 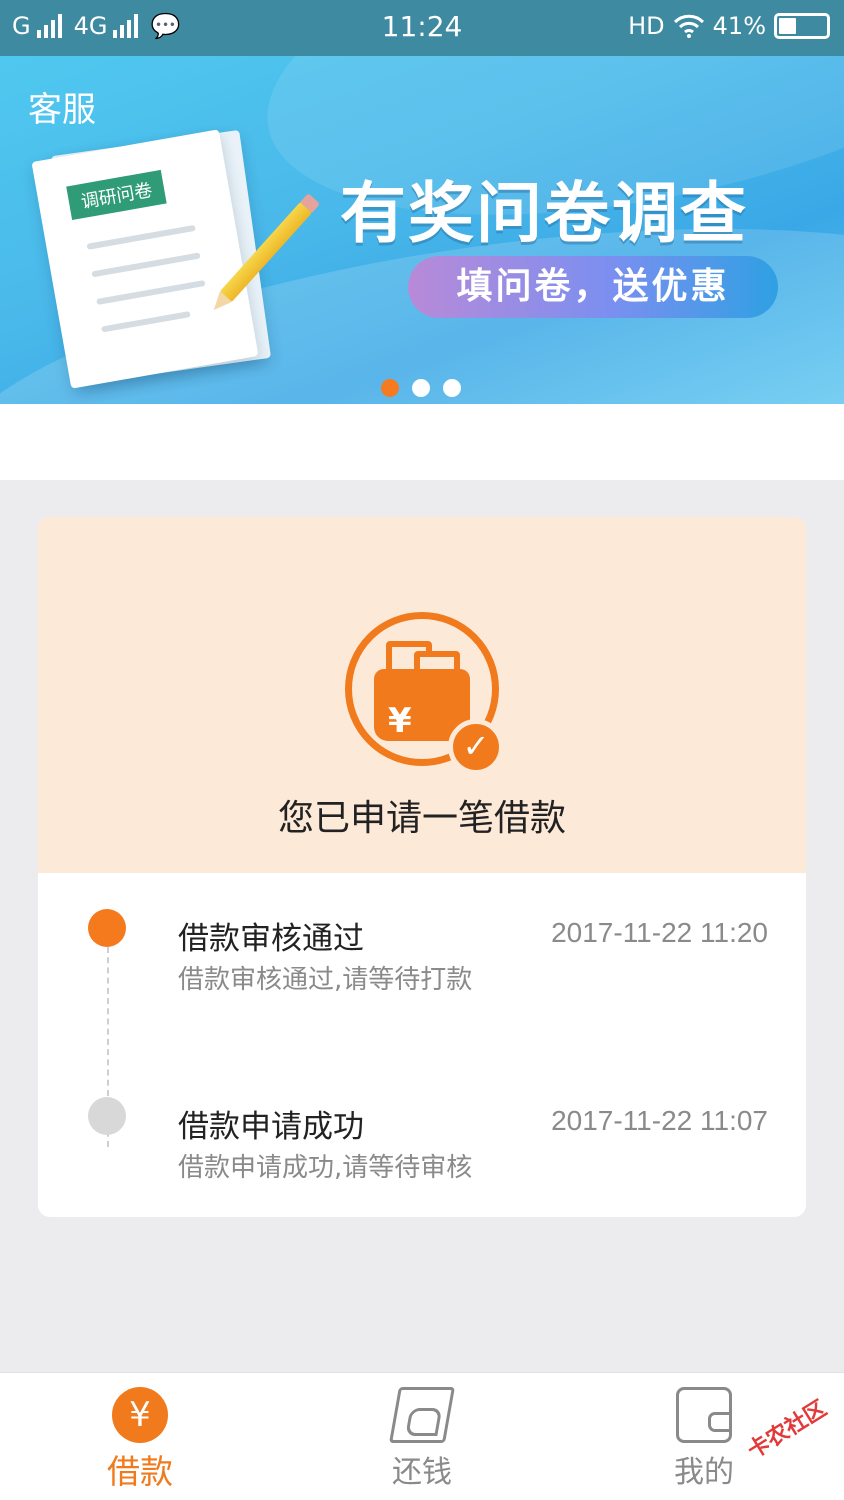 I want to click on banner-subtitle: 填问卷，送优惠, so click(x=593, y=287).